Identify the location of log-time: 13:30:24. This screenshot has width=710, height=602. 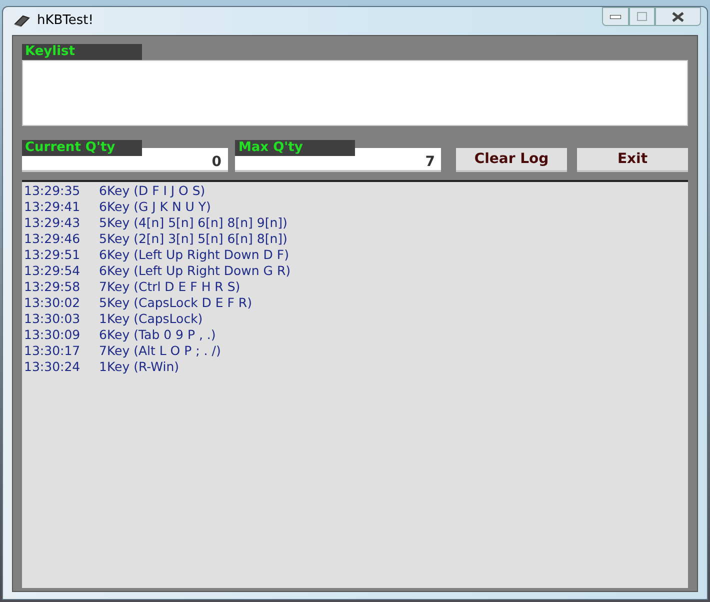
(53, 367).